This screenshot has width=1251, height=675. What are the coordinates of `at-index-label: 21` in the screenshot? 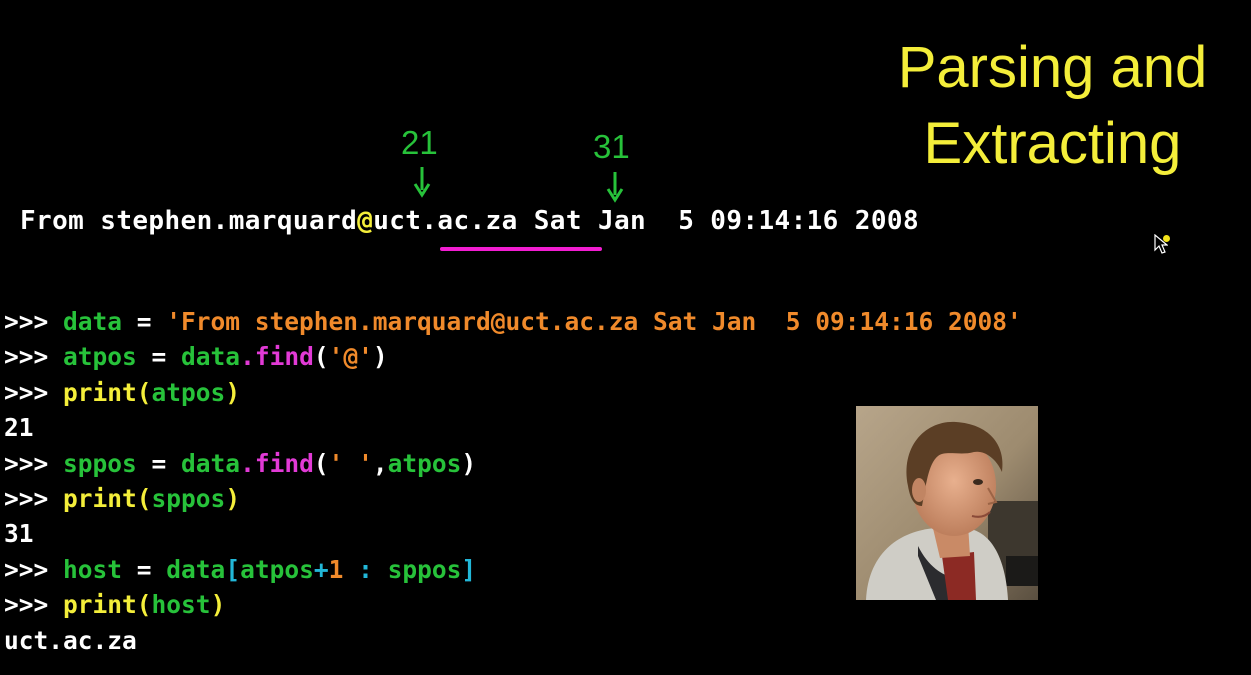 It's located at (419, 142).